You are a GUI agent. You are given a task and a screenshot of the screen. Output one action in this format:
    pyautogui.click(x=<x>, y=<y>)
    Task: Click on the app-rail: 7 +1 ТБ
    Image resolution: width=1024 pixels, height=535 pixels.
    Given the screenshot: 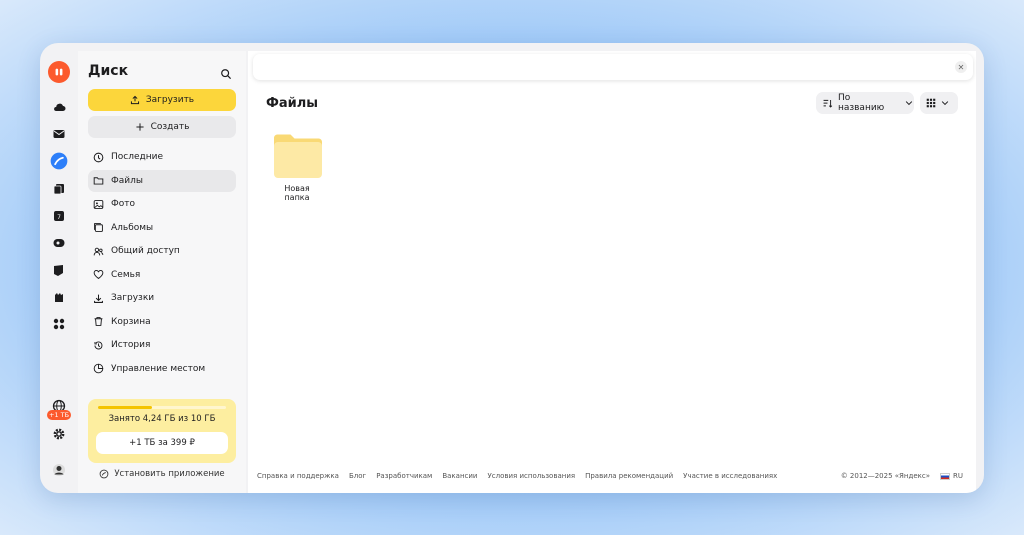 What is the action you would take?
    pyautogui.click(x=59, y=268)
    